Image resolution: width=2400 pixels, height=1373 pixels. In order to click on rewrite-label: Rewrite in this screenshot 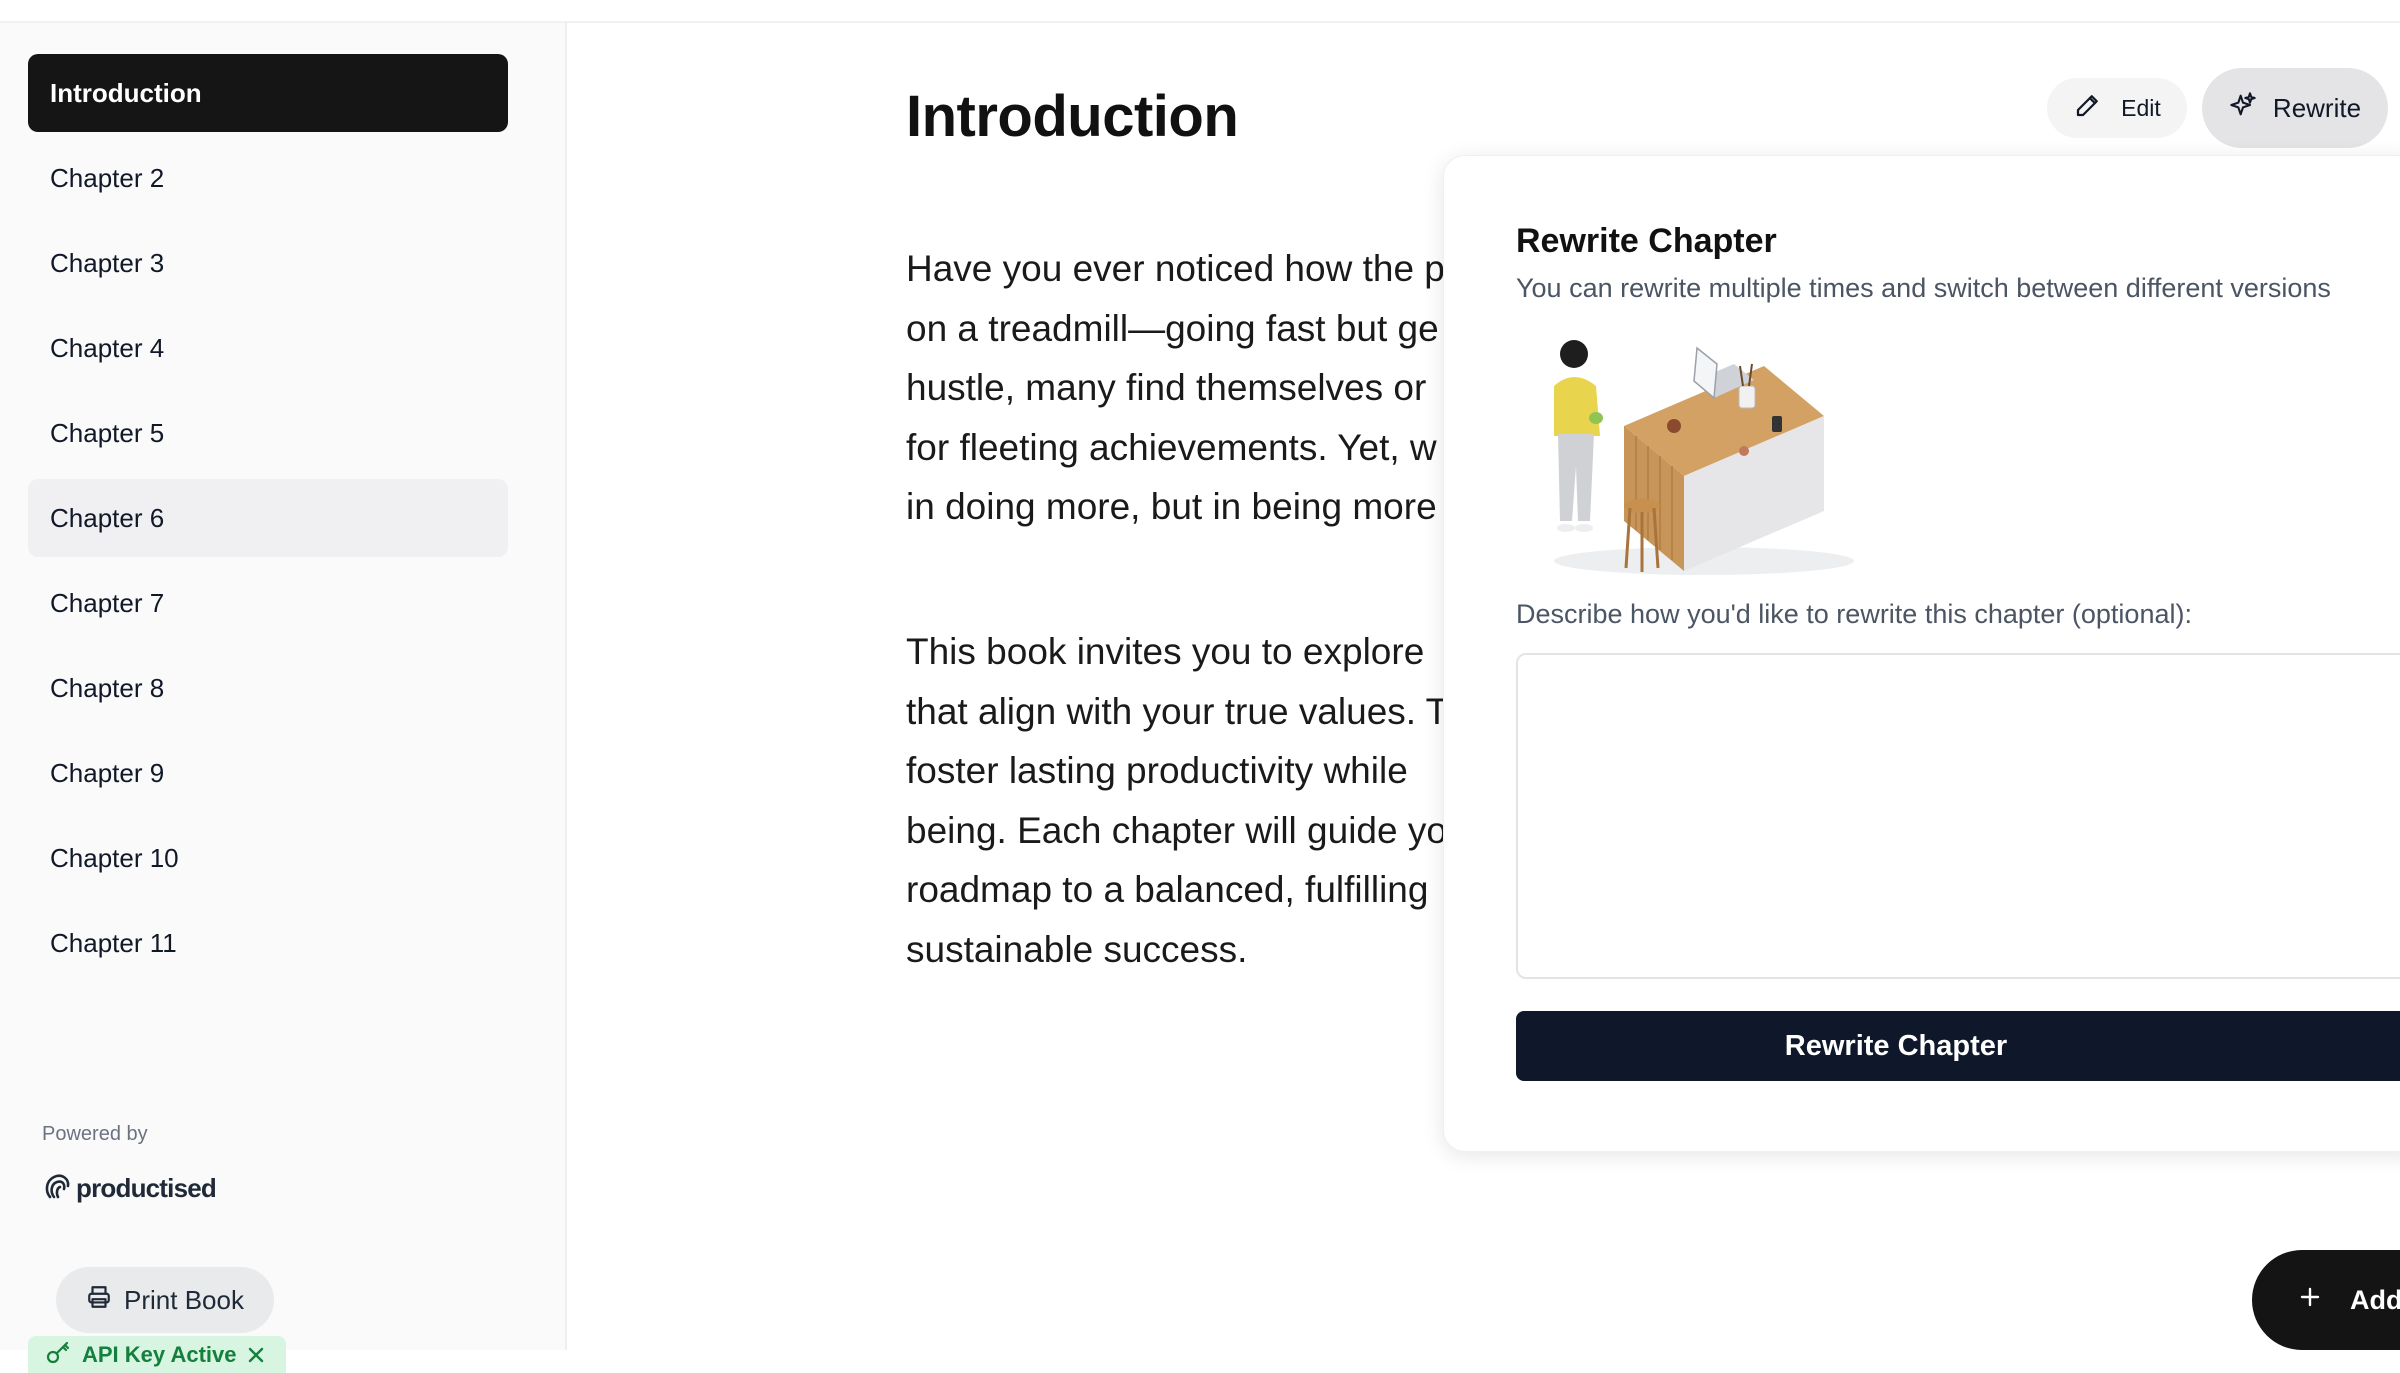, I will do `click(2317, 107)`.